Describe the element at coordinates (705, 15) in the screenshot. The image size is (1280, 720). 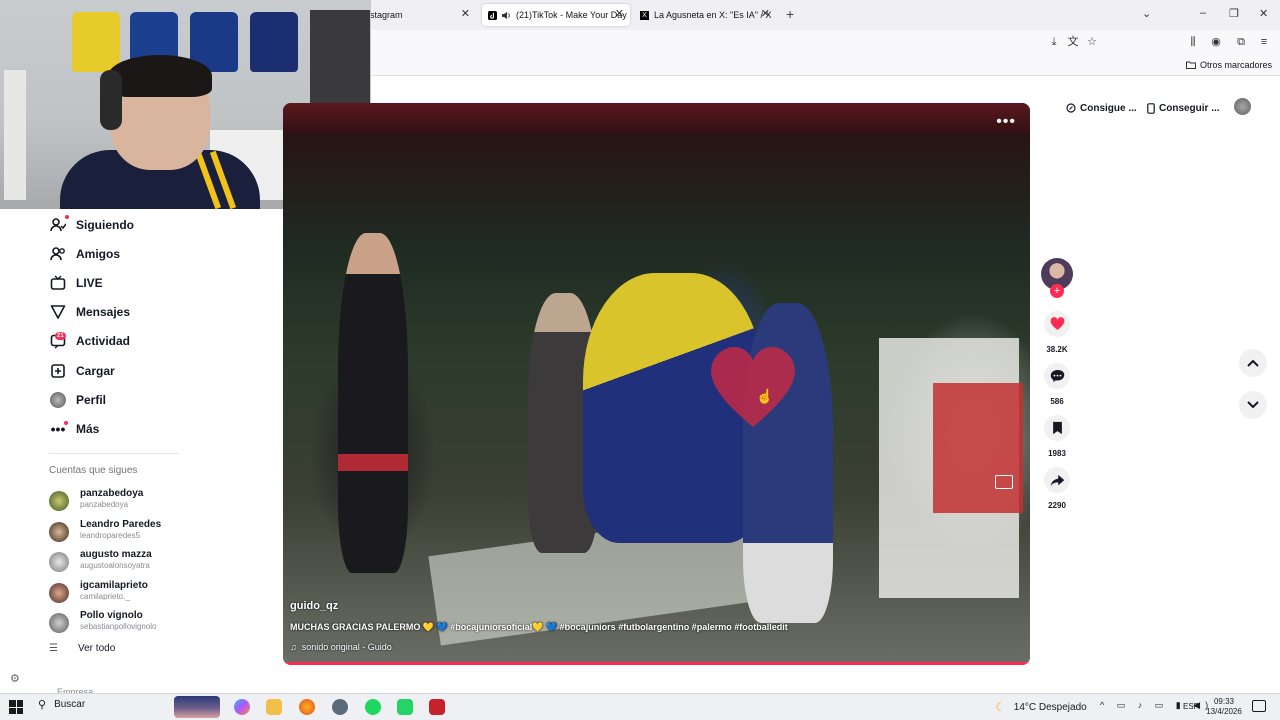
I see `tab-x: X La Agusneta en X: "Es IA" / X ✕` at that location.